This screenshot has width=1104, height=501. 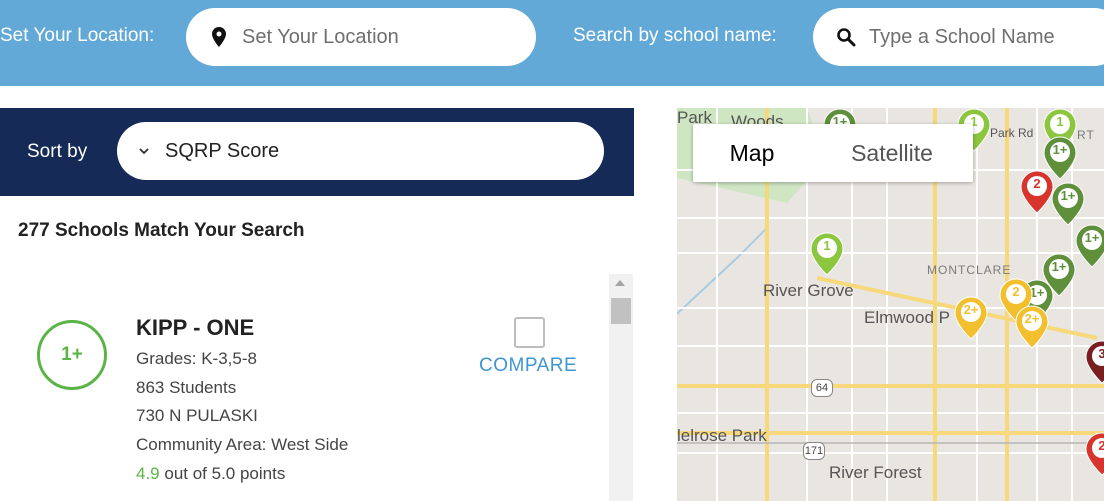 What do you see at coordinates (320, 36) in the screenshot?
I see `location-placeholder: Set Your Location` at bounding box center [320, 36].